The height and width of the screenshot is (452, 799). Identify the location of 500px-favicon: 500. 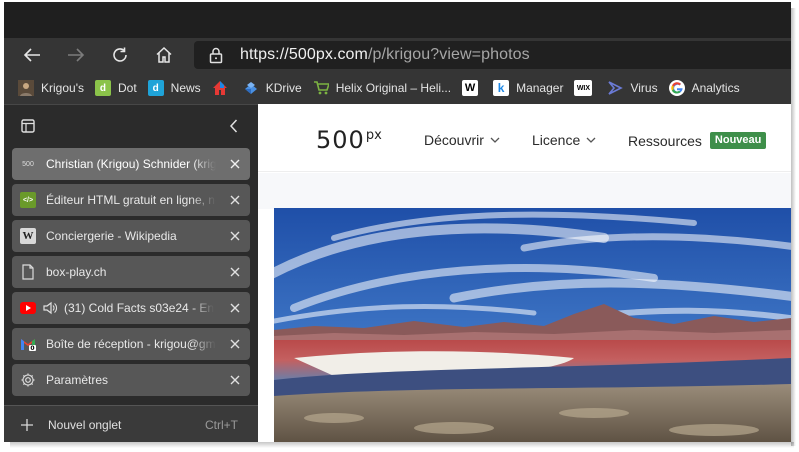
(28, 164).